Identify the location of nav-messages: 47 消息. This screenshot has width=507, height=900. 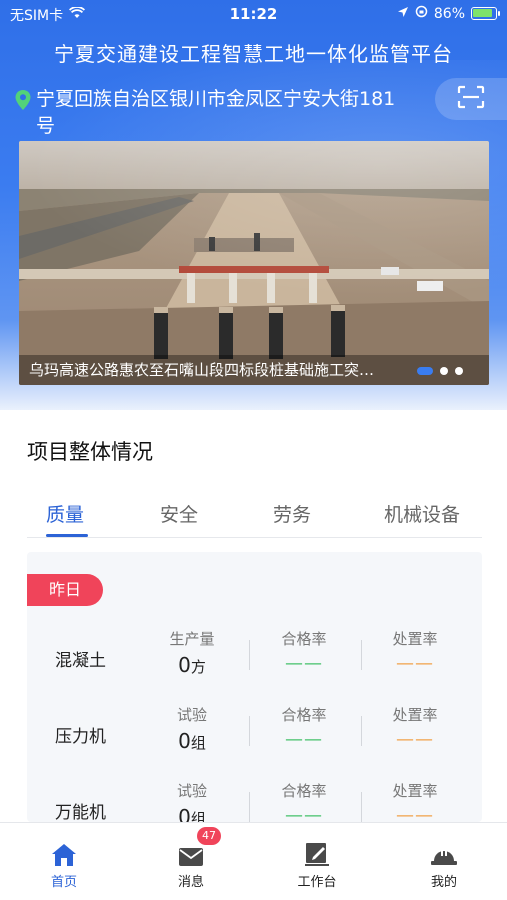
(191, 858).